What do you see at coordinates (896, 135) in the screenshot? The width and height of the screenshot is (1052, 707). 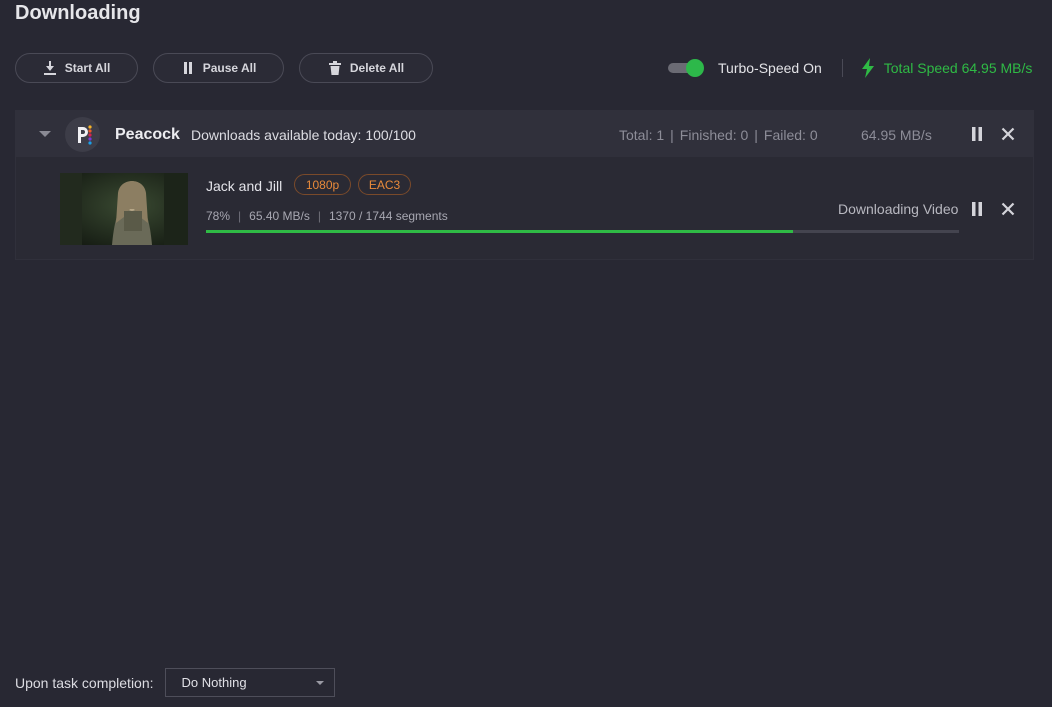 I see `group-speed: 64.95 MB/s` at bounding box center [896, 135].